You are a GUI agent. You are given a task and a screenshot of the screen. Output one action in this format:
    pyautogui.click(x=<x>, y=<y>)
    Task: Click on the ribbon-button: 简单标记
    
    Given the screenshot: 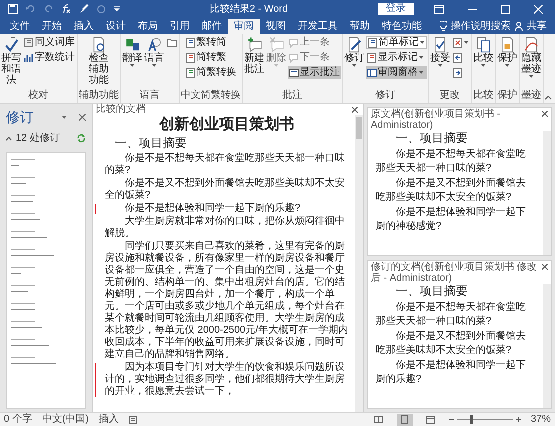 What is the action you would take?
    pyautogui.click(x=396, y=42)
    